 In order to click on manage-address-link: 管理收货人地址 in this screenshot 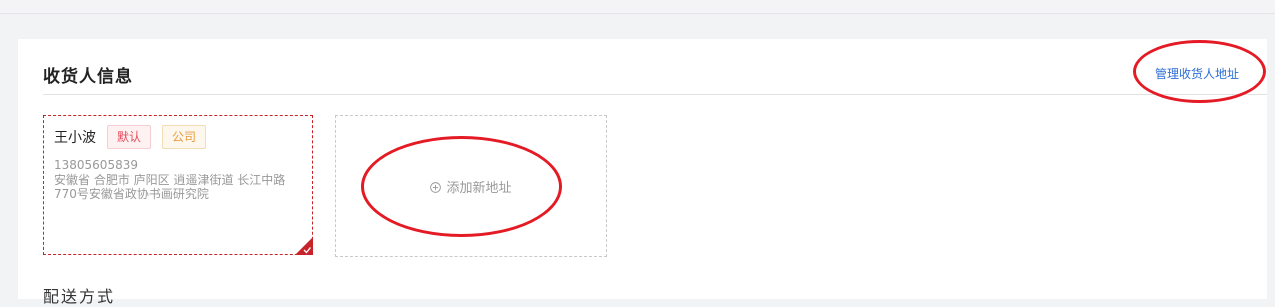, I will do `click(1197, 73)`.